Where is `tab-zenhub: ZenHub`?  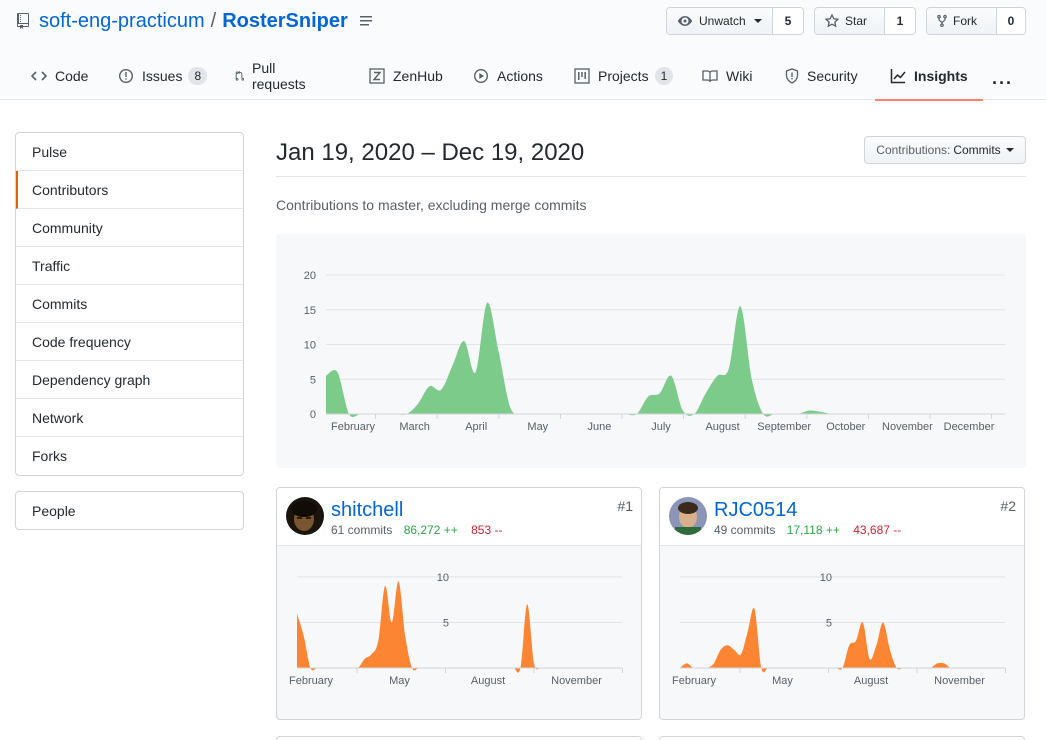 tab-zenhub: ZenHub is located at coordinates (406, 76).